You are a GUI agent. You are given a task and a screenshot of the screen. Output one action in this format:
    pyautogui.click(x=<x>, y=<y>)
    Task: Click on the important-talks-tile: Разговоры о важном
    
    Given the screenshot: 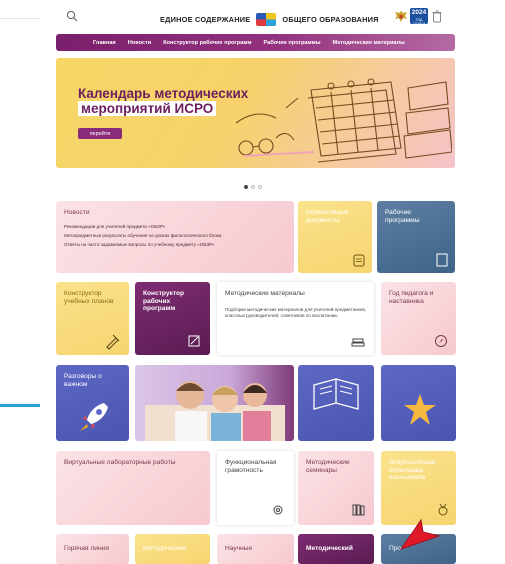 What is the action you would take?
    pyautogui.click(x=92, y=403)
    